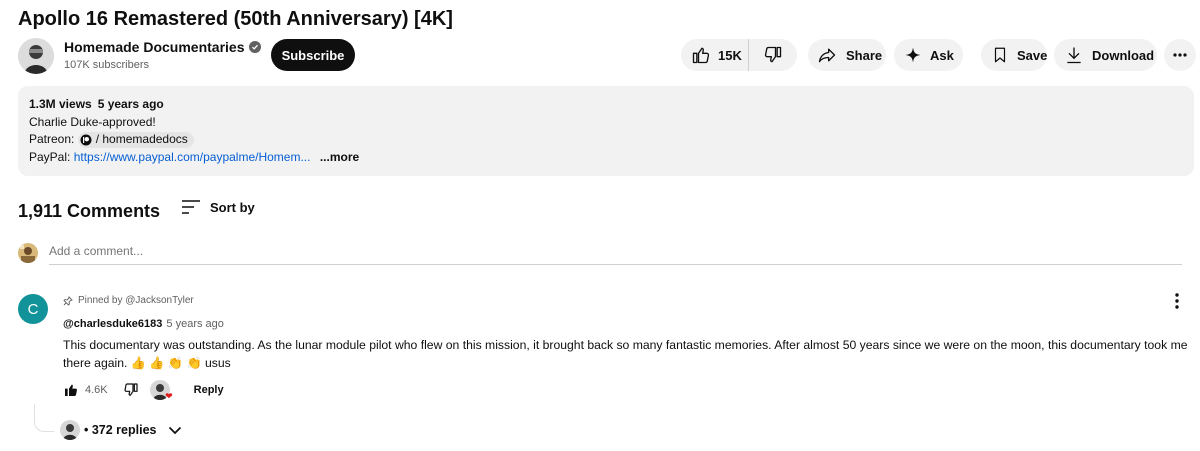  I want to click on comment-like-count: 4.6K, so click(96, 390).